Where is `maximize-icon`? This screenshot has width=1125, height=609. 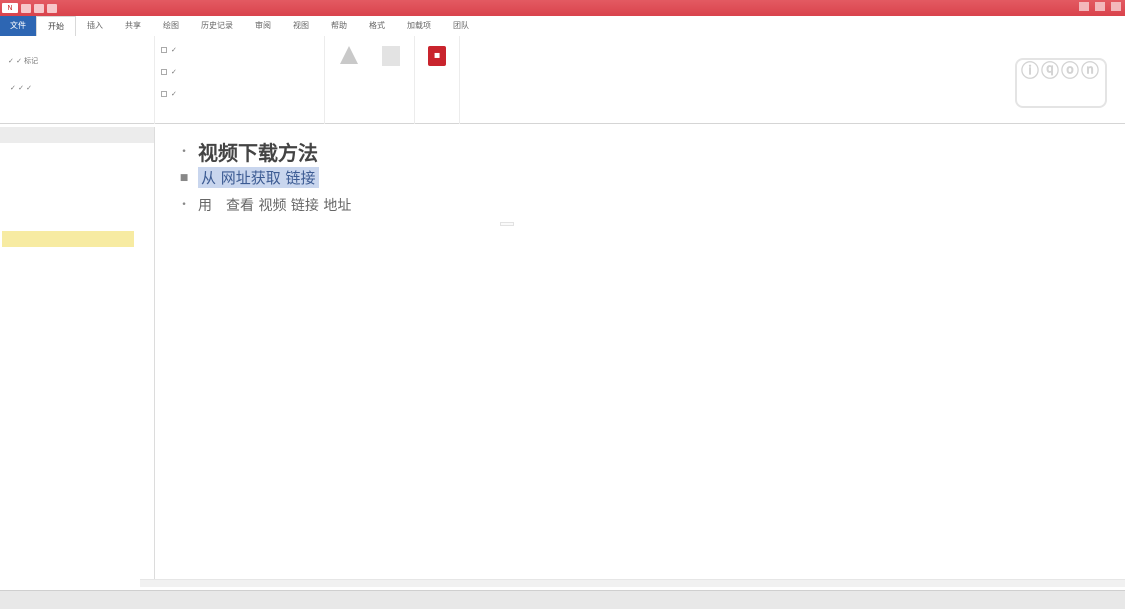
maximize-icon is located at coordinates (1100, 6).